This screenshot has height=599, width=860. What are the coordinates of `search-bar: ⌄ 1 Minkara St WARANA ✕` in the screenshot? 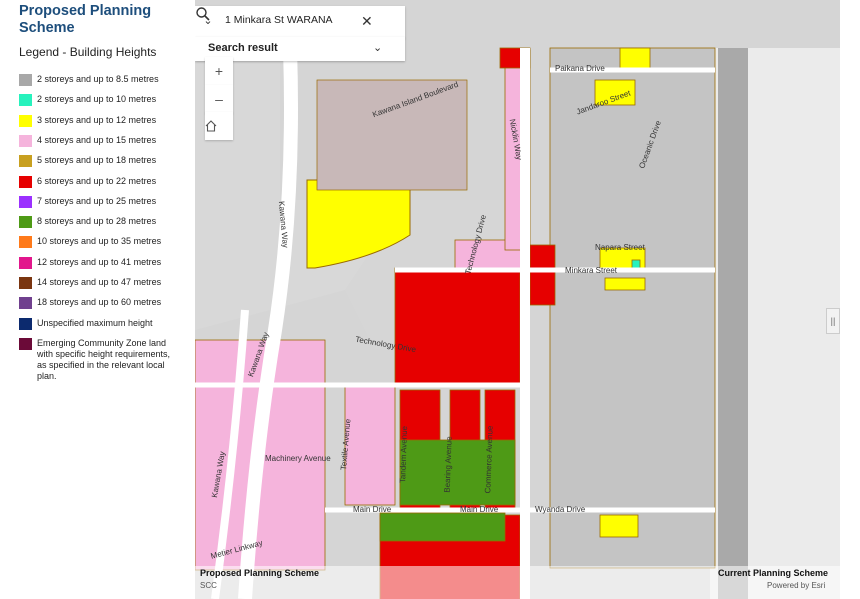 It's located at (300, 22).